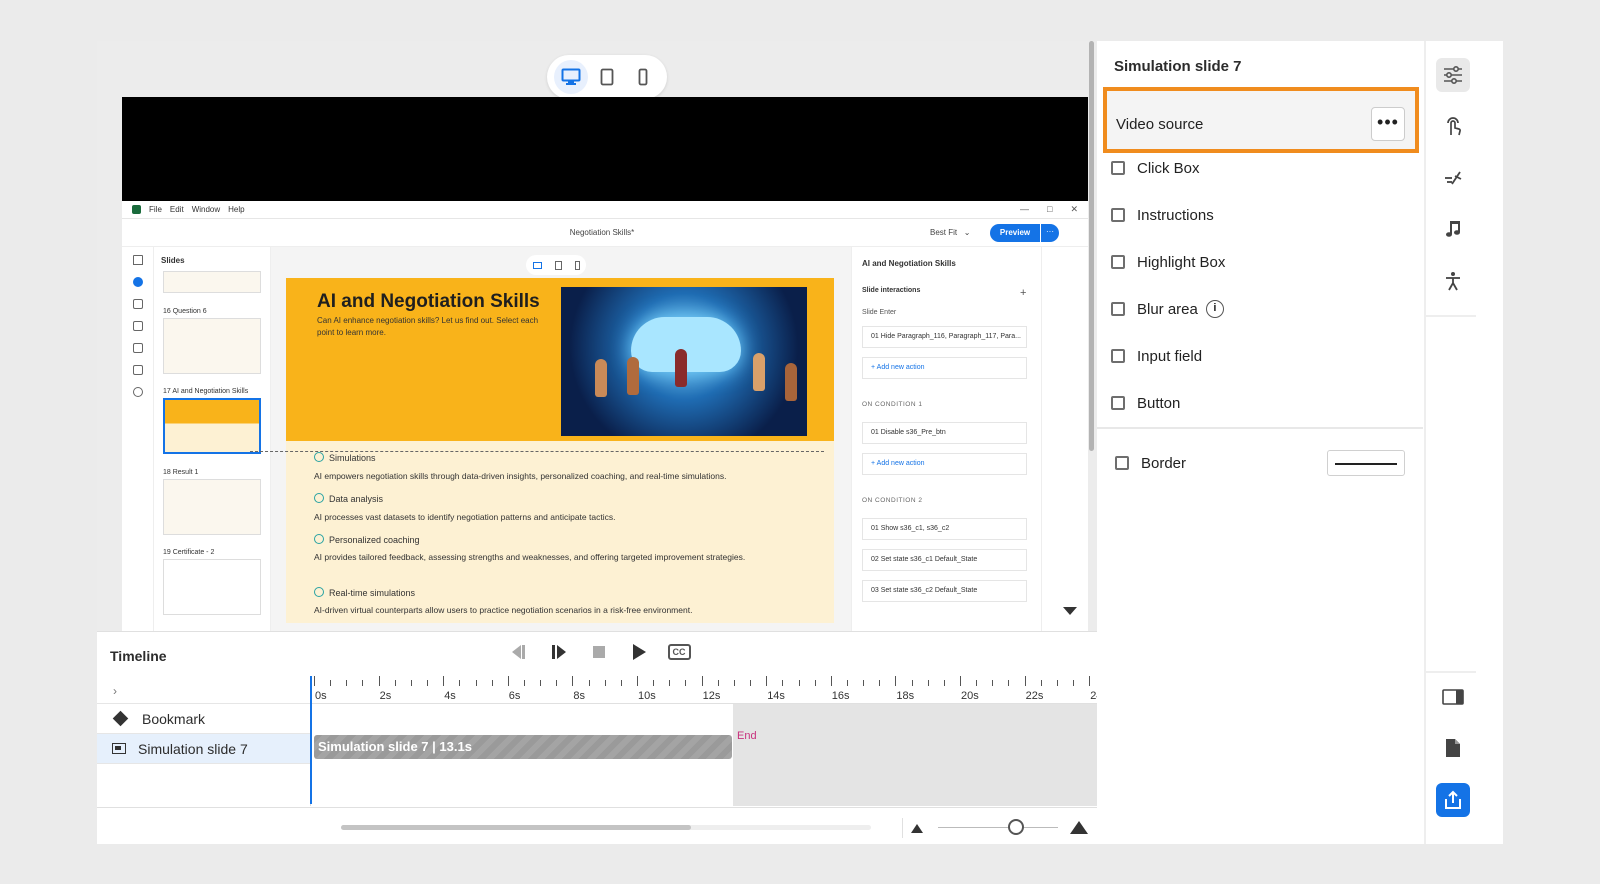  I want to click on desktop-view-button, so click(571, 77).